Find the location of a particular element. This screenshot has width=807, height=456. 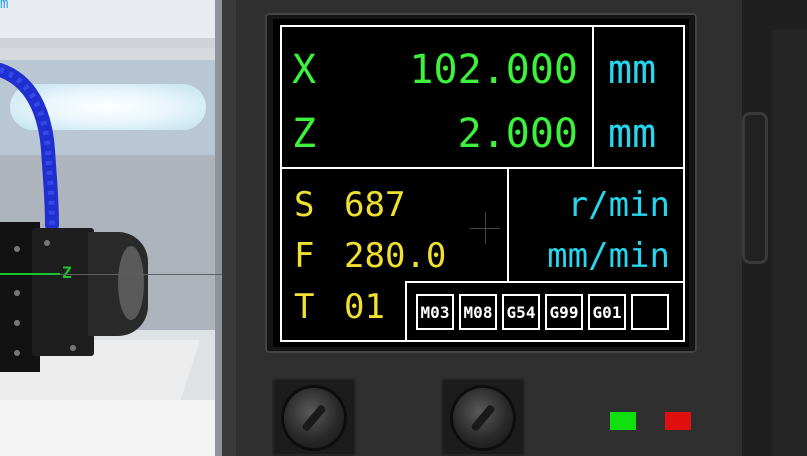

modal-code-g54: G54 is located at coordinates (521, 312).